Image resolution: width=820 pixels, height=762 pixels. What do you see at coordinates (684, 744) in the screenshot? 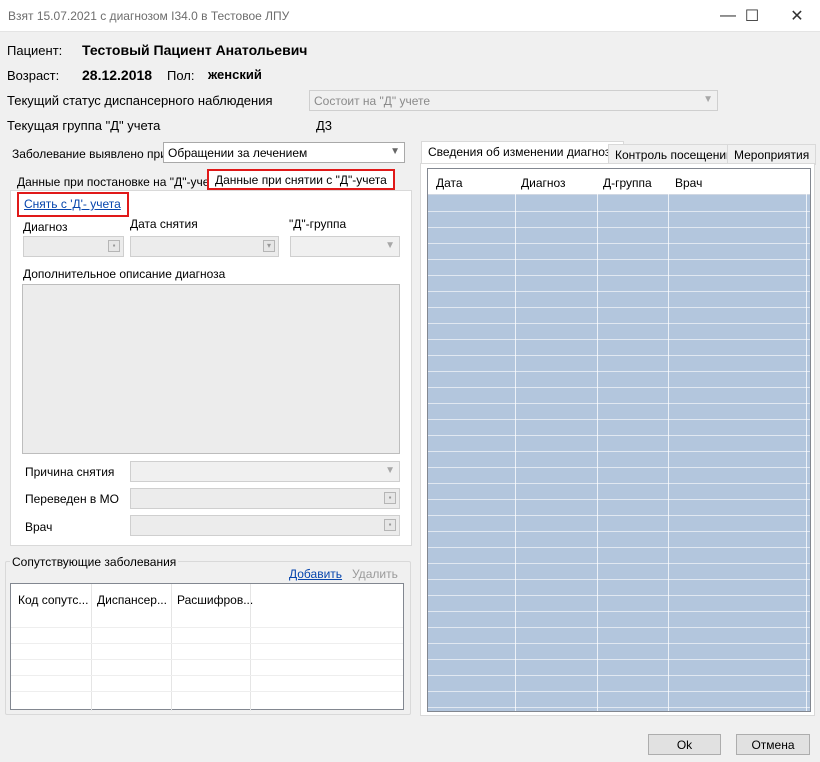
I see `ok-button: Ok` at bounding box center [684, 744].